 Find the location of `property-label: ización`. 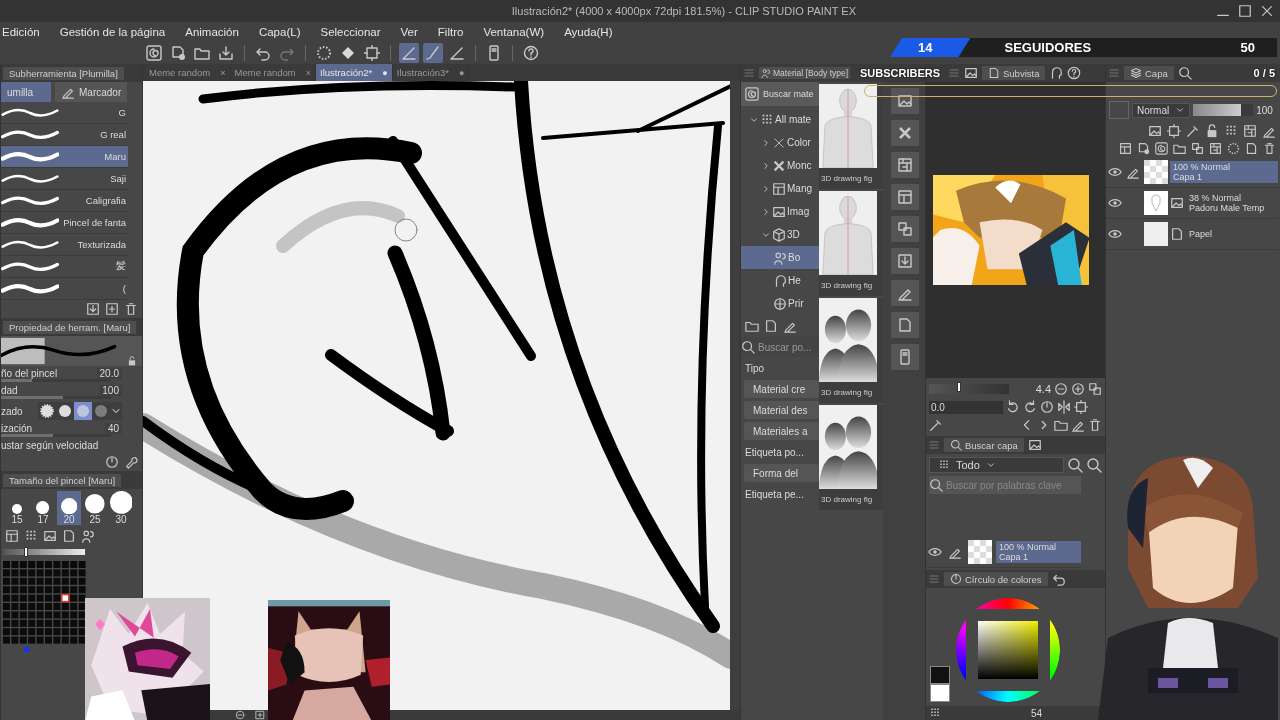

property-label: ización is located at coordinates (17, 428).